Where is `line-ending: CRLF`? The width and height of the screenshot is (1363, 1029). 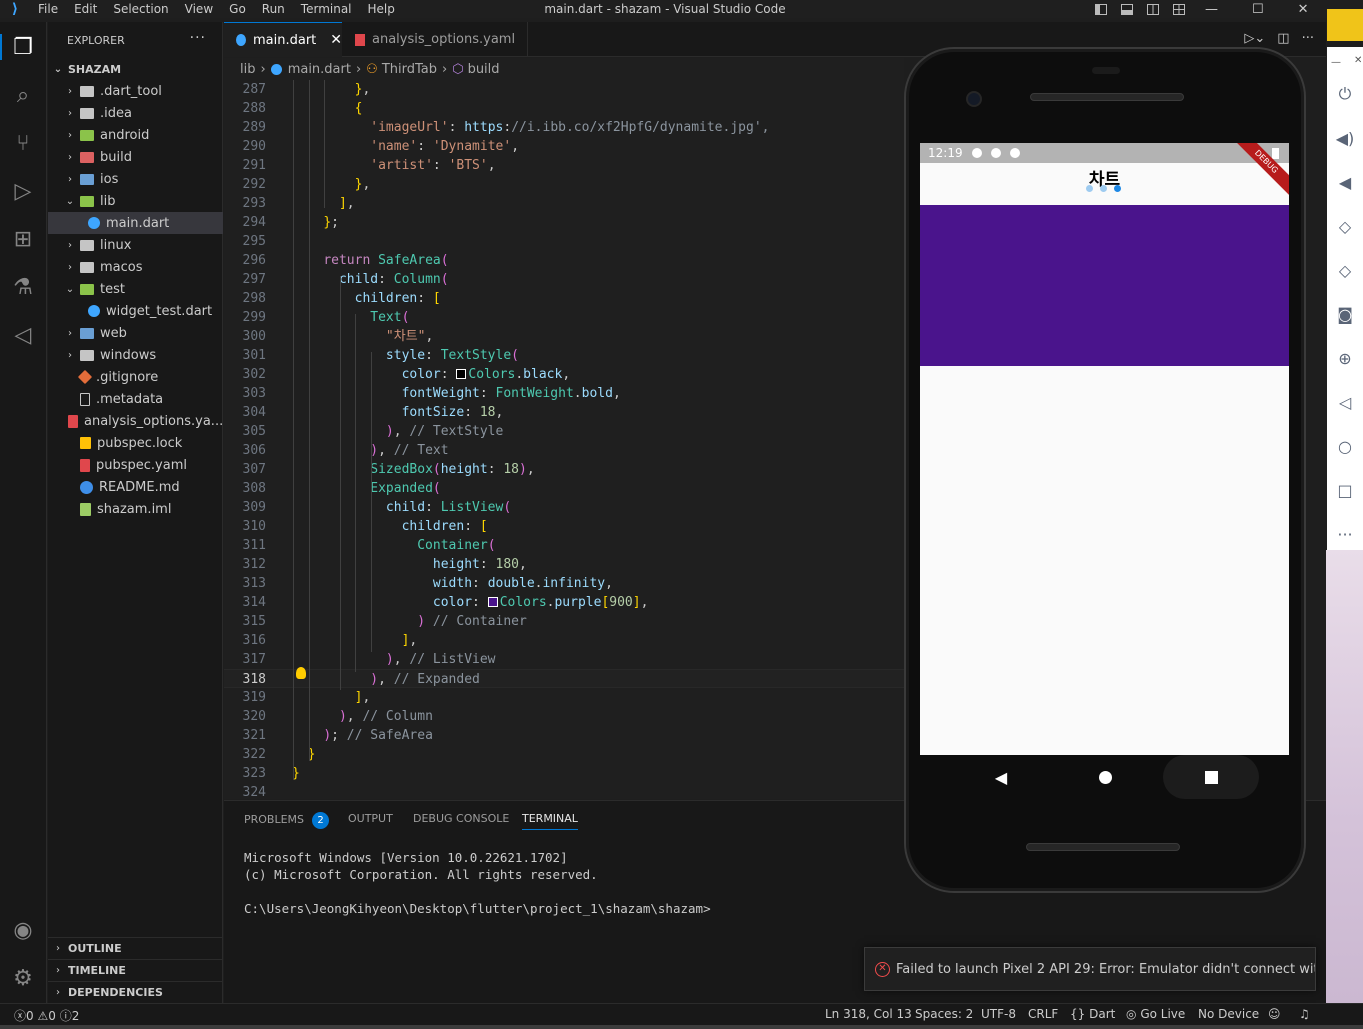
line-ending: CRLF is located at coordinates (1043, 1014).